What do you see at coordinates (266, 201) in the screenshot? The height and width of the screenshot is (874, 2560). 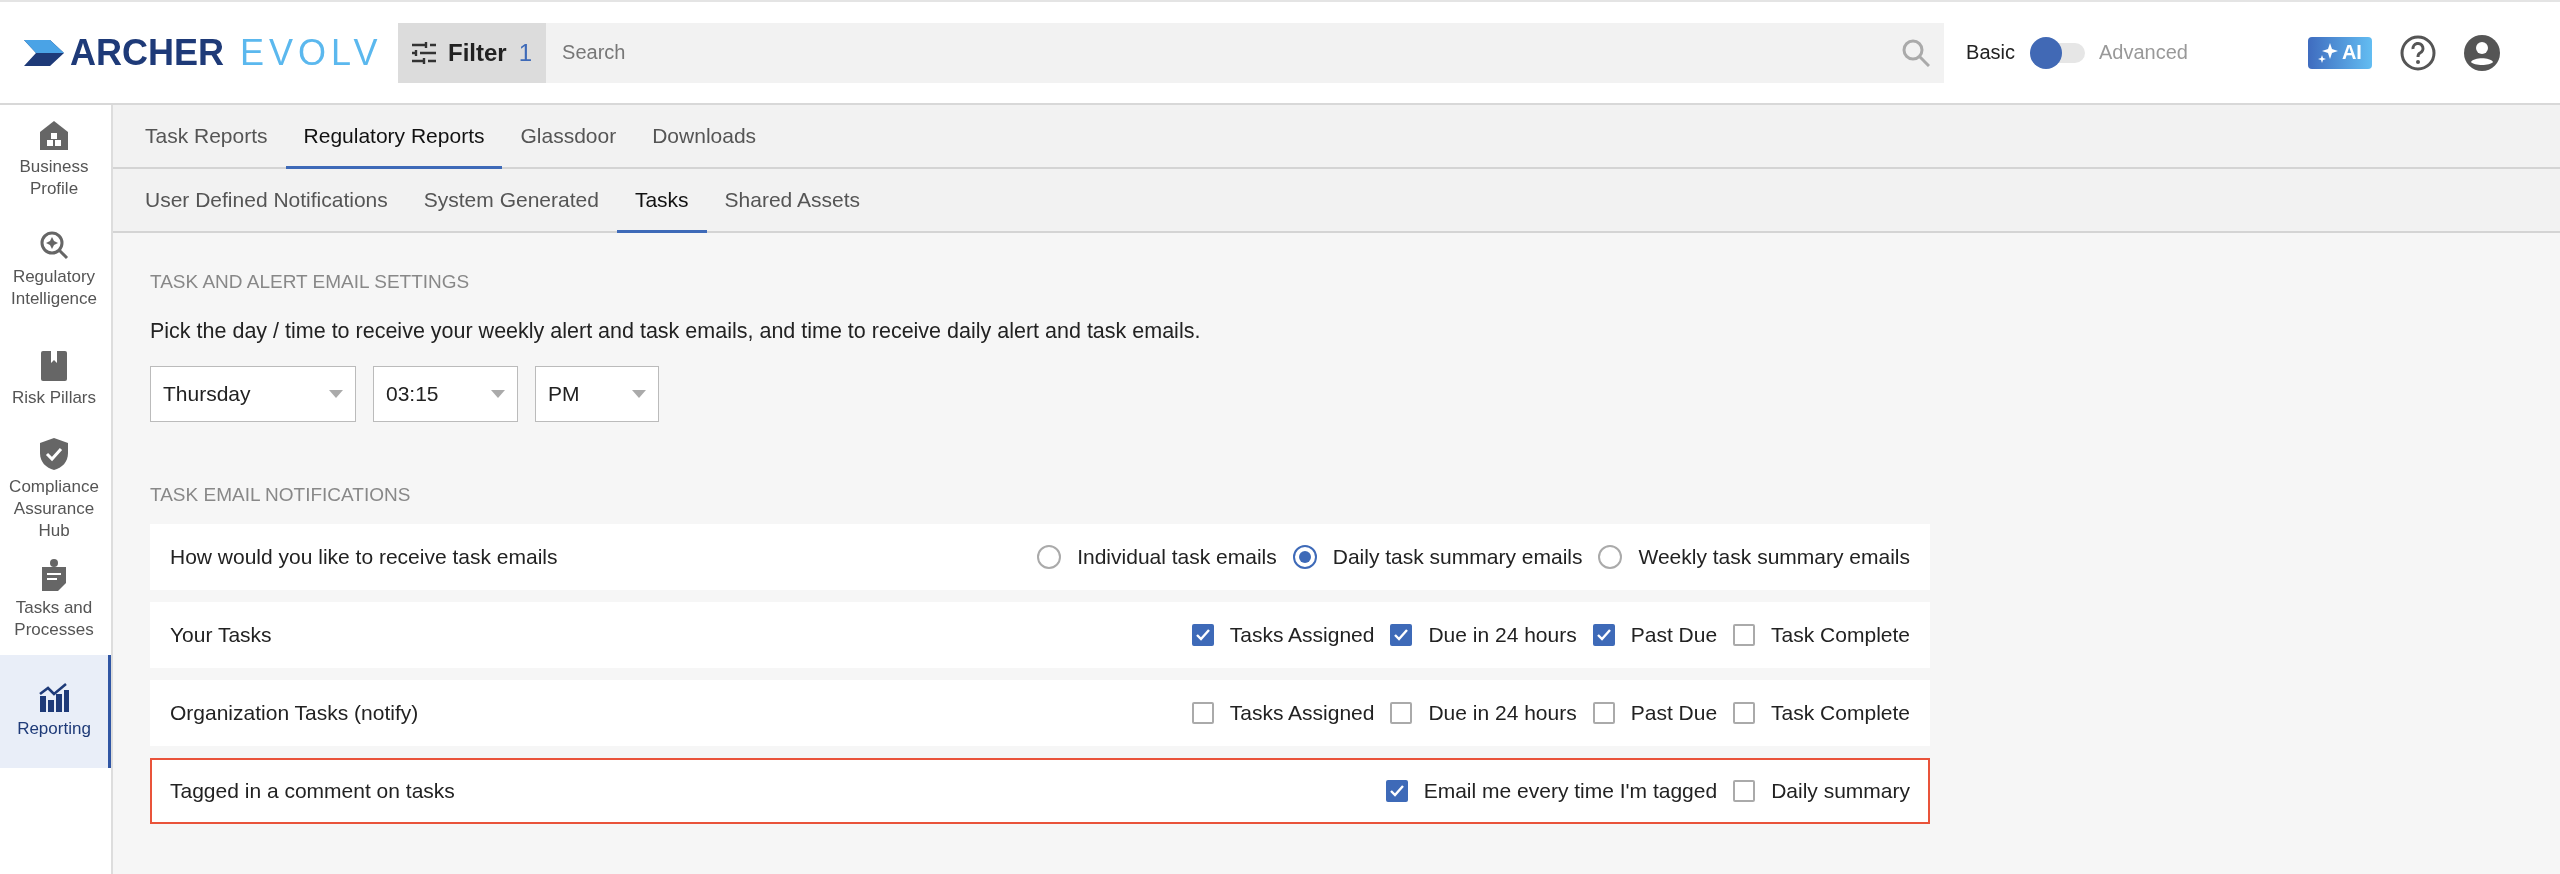 I see `subtab: User Defined Notifications` at bounding box center [266, 201].